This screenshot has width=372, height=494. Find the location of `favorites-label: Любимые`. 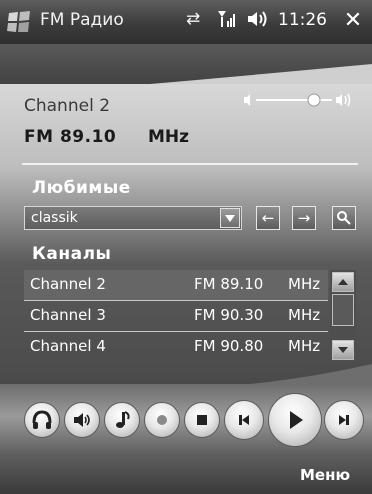

favorites-label: Любимые is located at coordinates (81, 188).